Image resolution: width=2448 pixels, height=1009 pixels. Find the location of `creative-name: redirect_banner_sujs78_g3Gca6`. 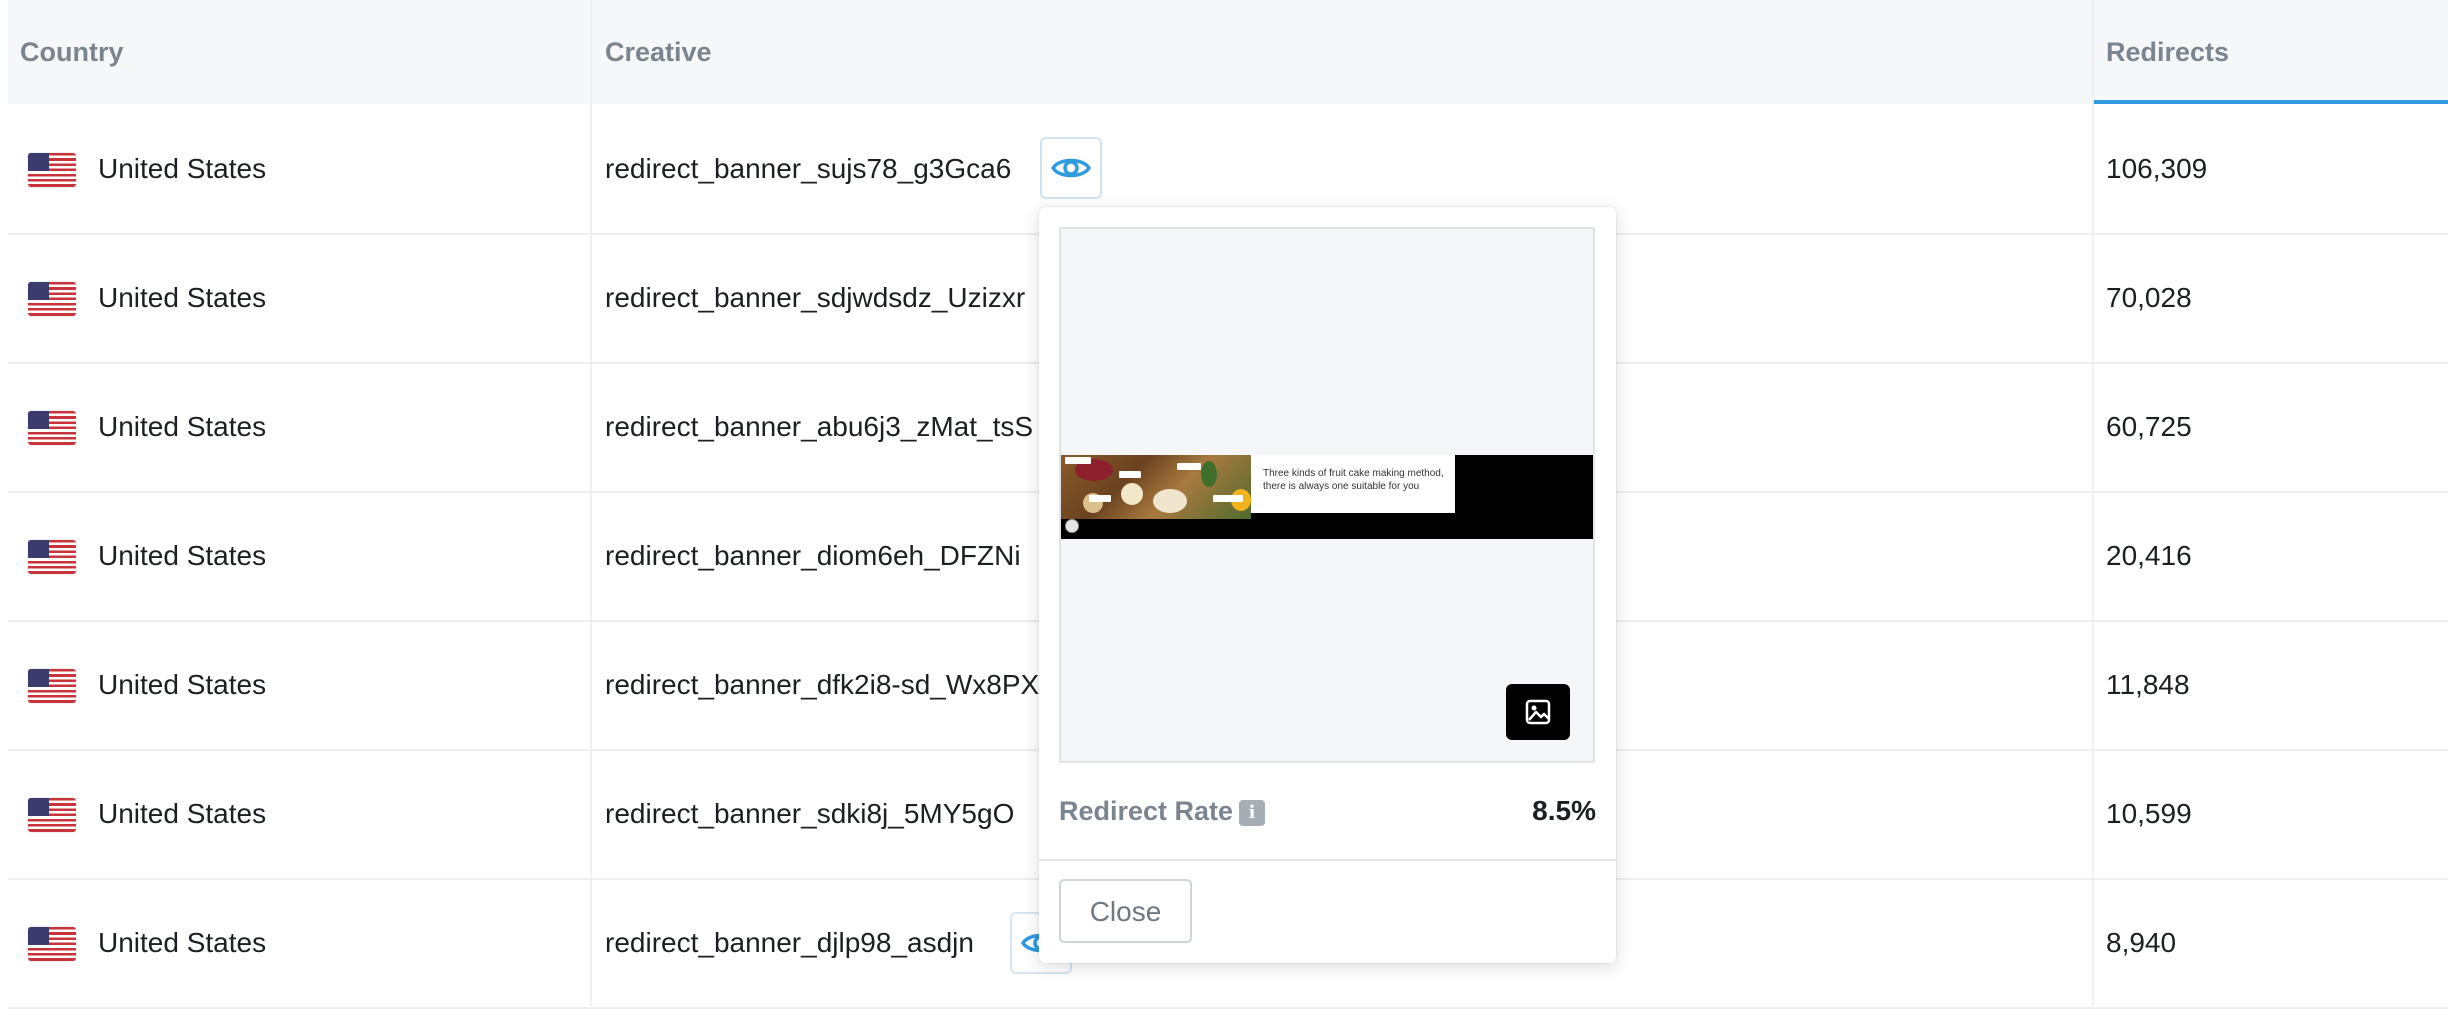

creative-name: redirect_banner_sujs78_g3Gca6 is located at coordinates (808, 168).